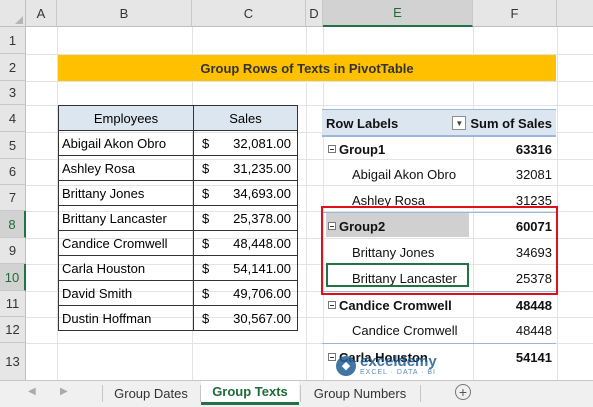 The height and width of the screenshot is (407, 593). Describe the element at coordinates (151, 393) in the screenshot. I see `tab-group-dates: Group Dates` at that location.